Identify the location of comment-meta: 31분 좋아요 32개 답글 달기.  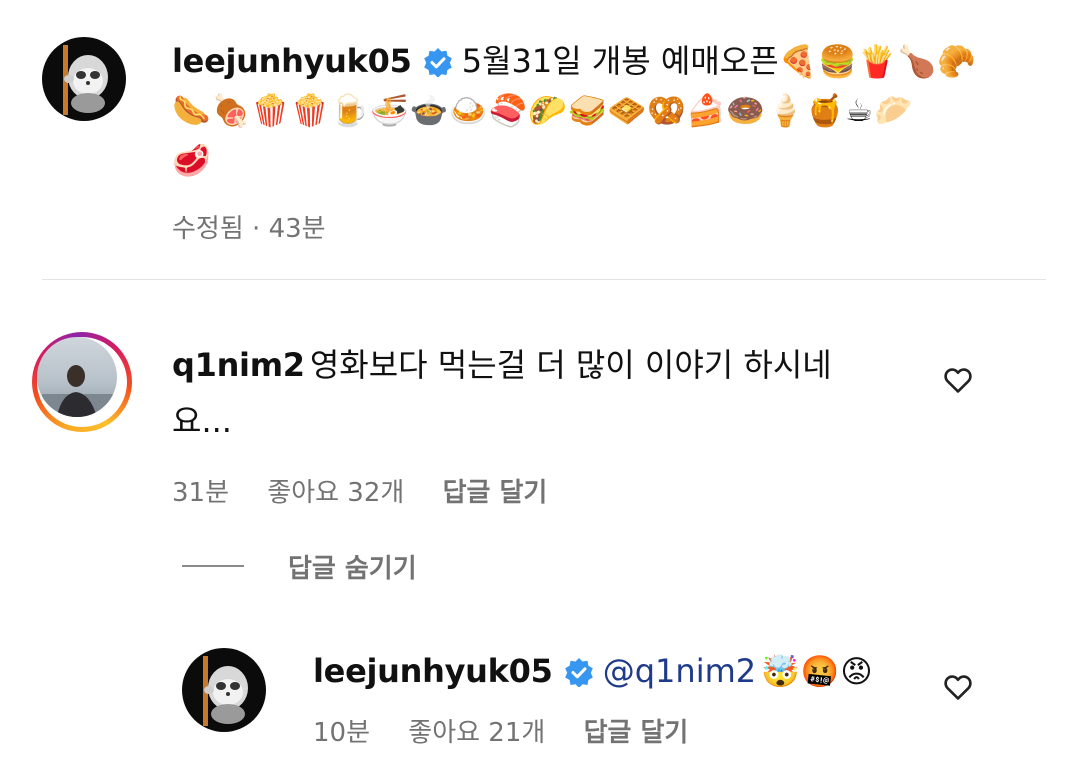
(532, 490).